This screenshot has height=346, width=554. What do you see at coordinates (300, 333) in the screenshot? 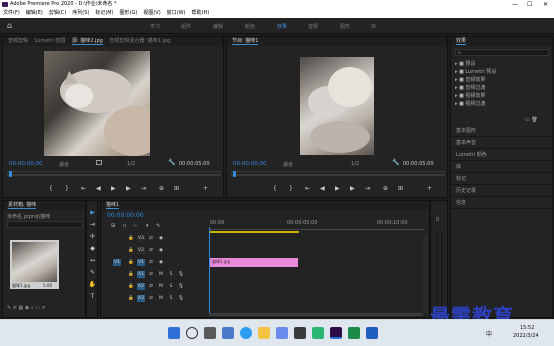
I see `app-icon` at bounding box center [300, 333].